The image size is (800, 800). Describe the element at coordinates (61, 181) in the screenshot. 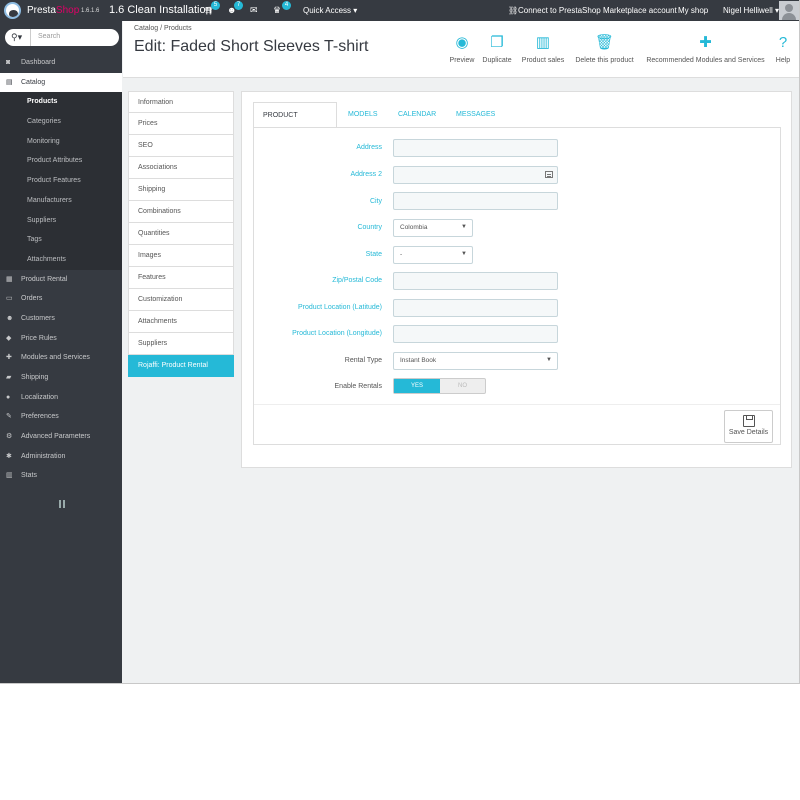

I see `submenu-item-product-features: Product Features` at that location.